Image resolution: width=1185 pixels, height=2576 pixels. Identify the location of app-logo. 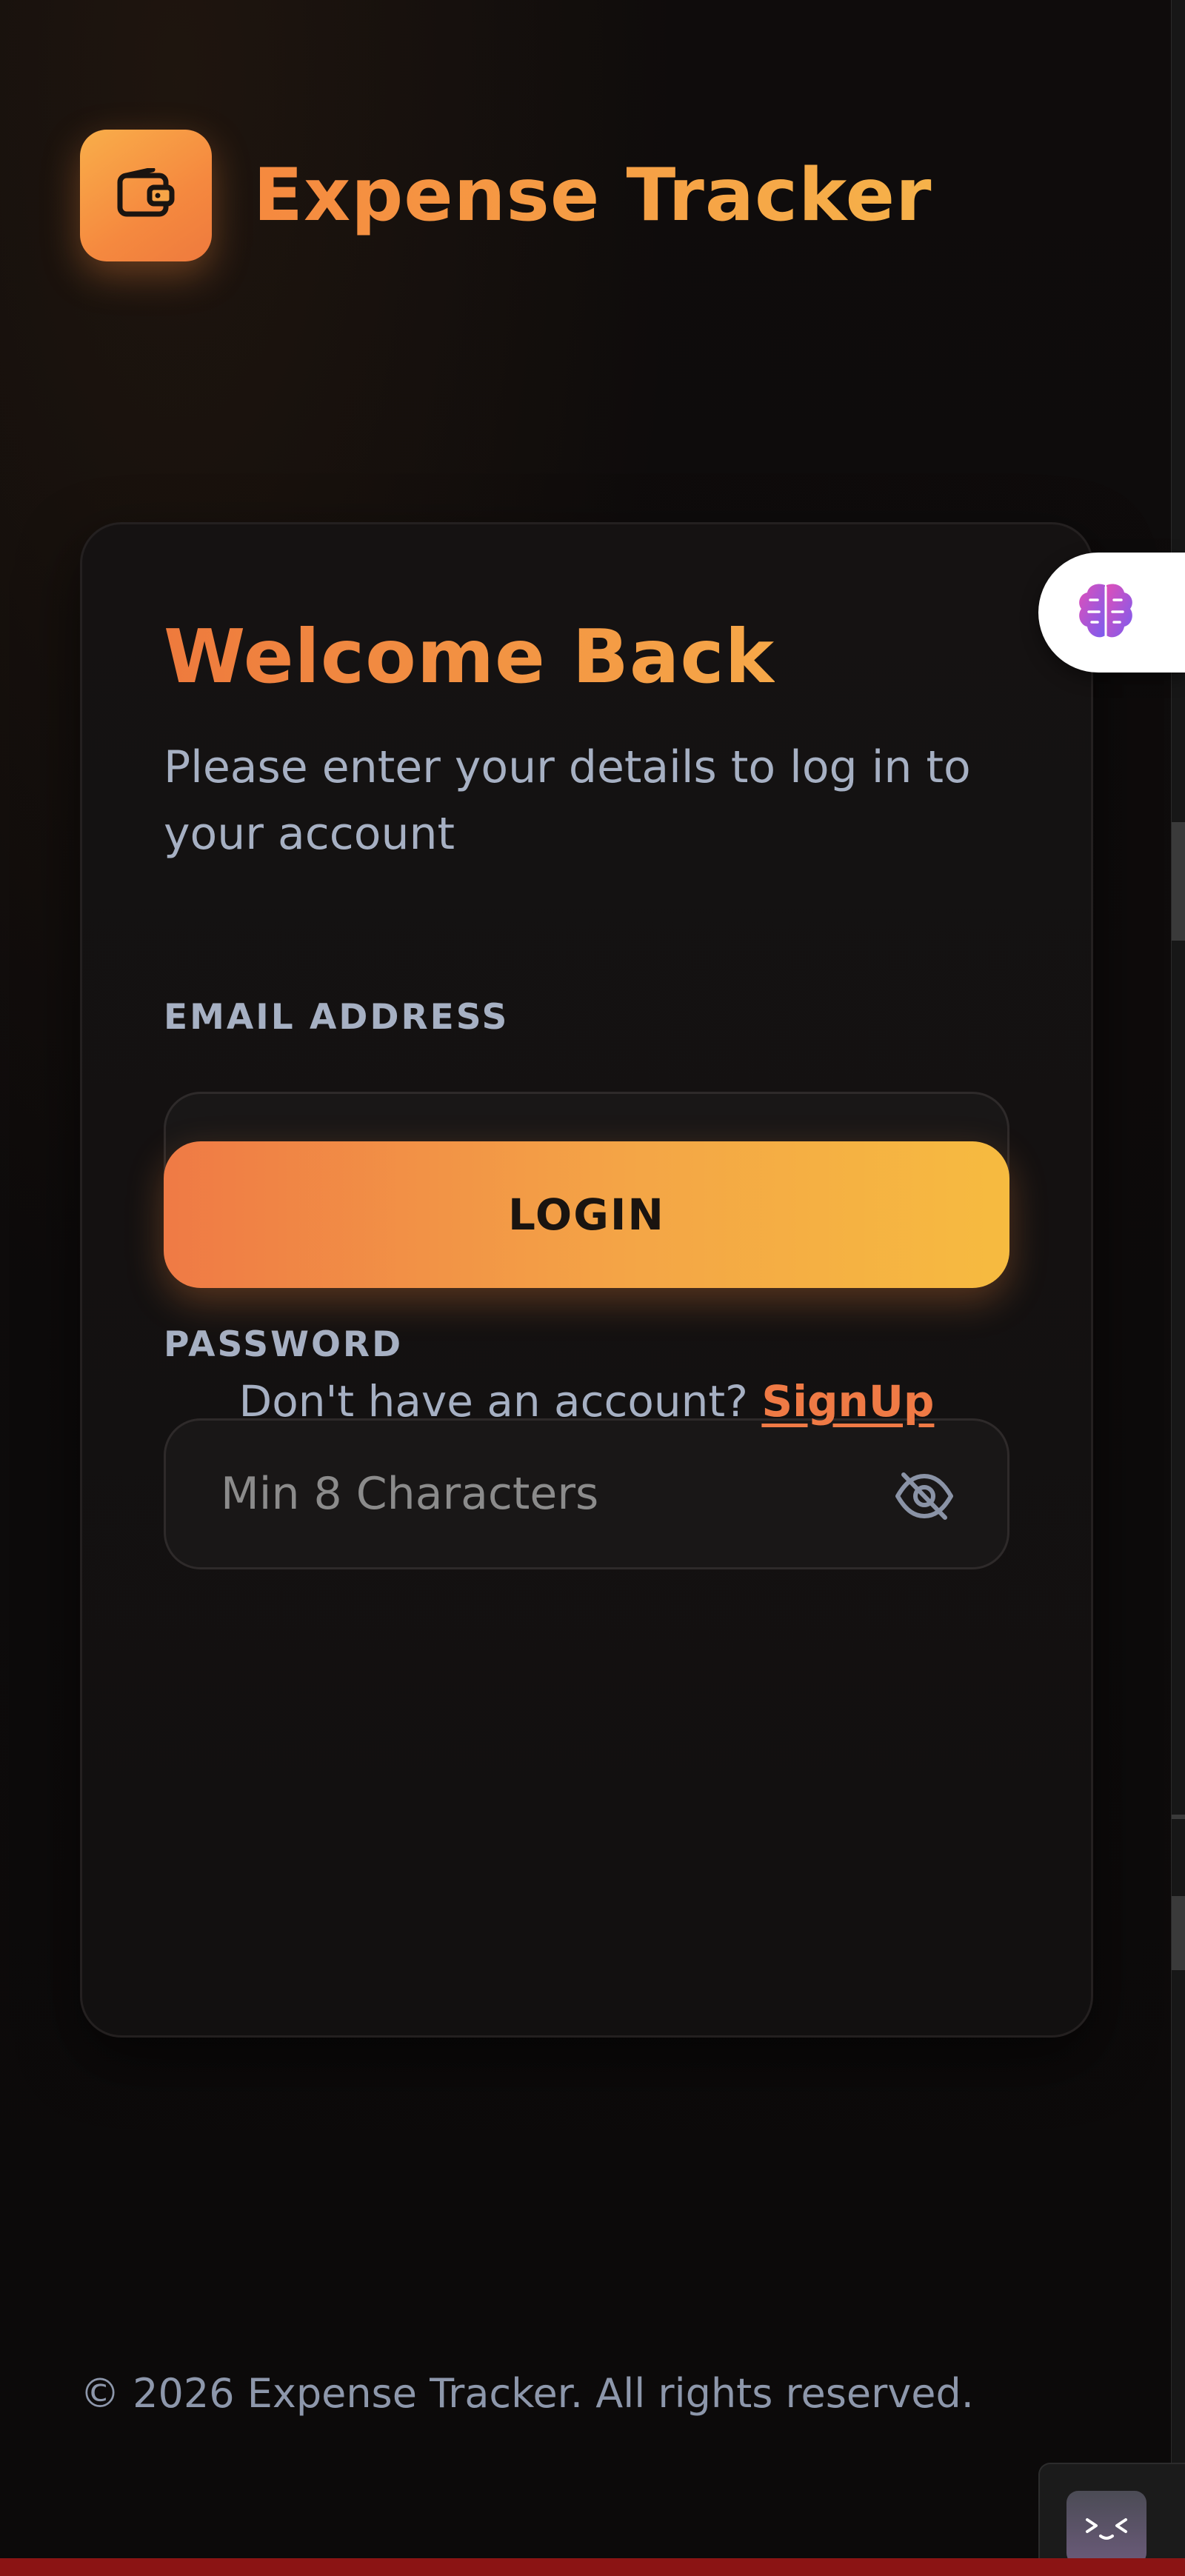
(146, 195).